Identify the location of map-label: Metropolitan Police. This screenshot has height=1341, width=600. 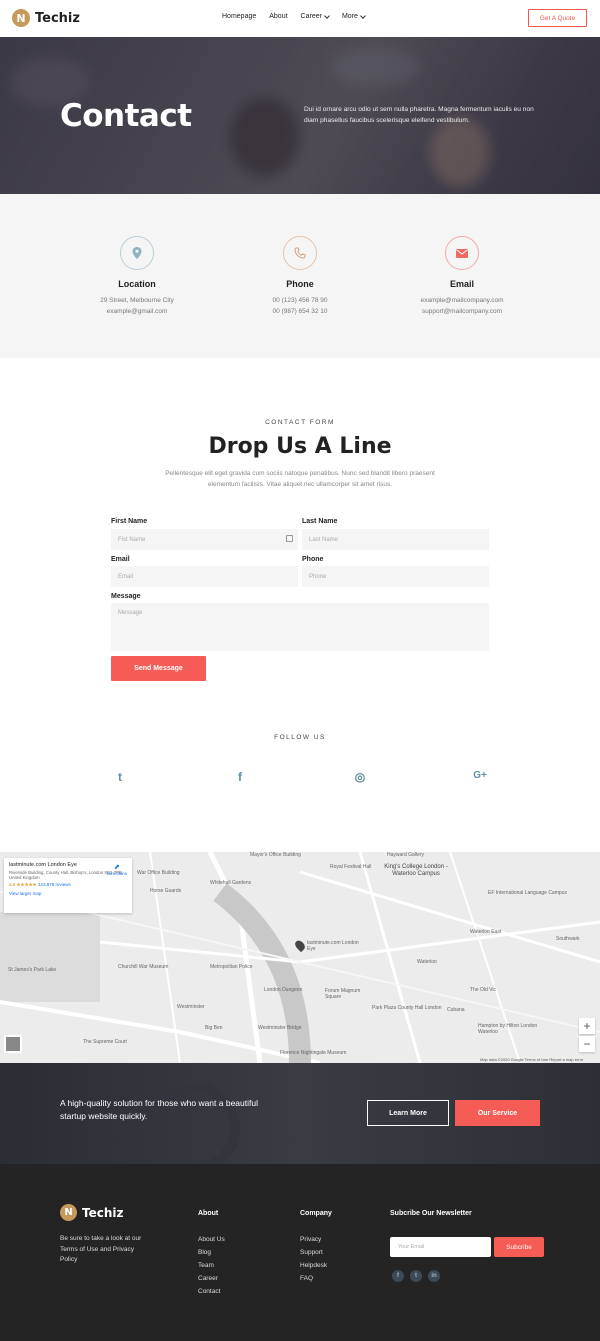
(231, 967).